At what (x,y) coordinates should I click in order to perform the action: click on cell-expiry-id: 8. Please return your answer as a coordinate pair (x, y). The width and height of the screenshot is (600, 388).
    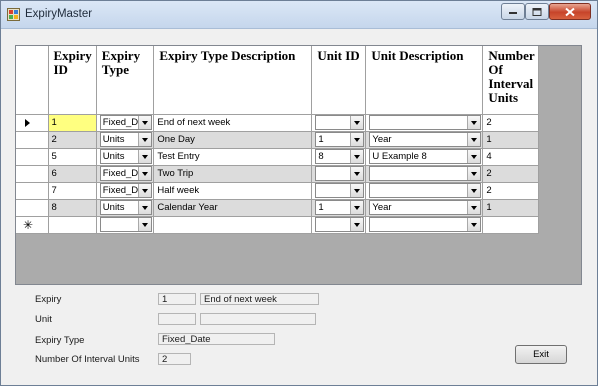
    Looking at the image, I should click on (72, 208).